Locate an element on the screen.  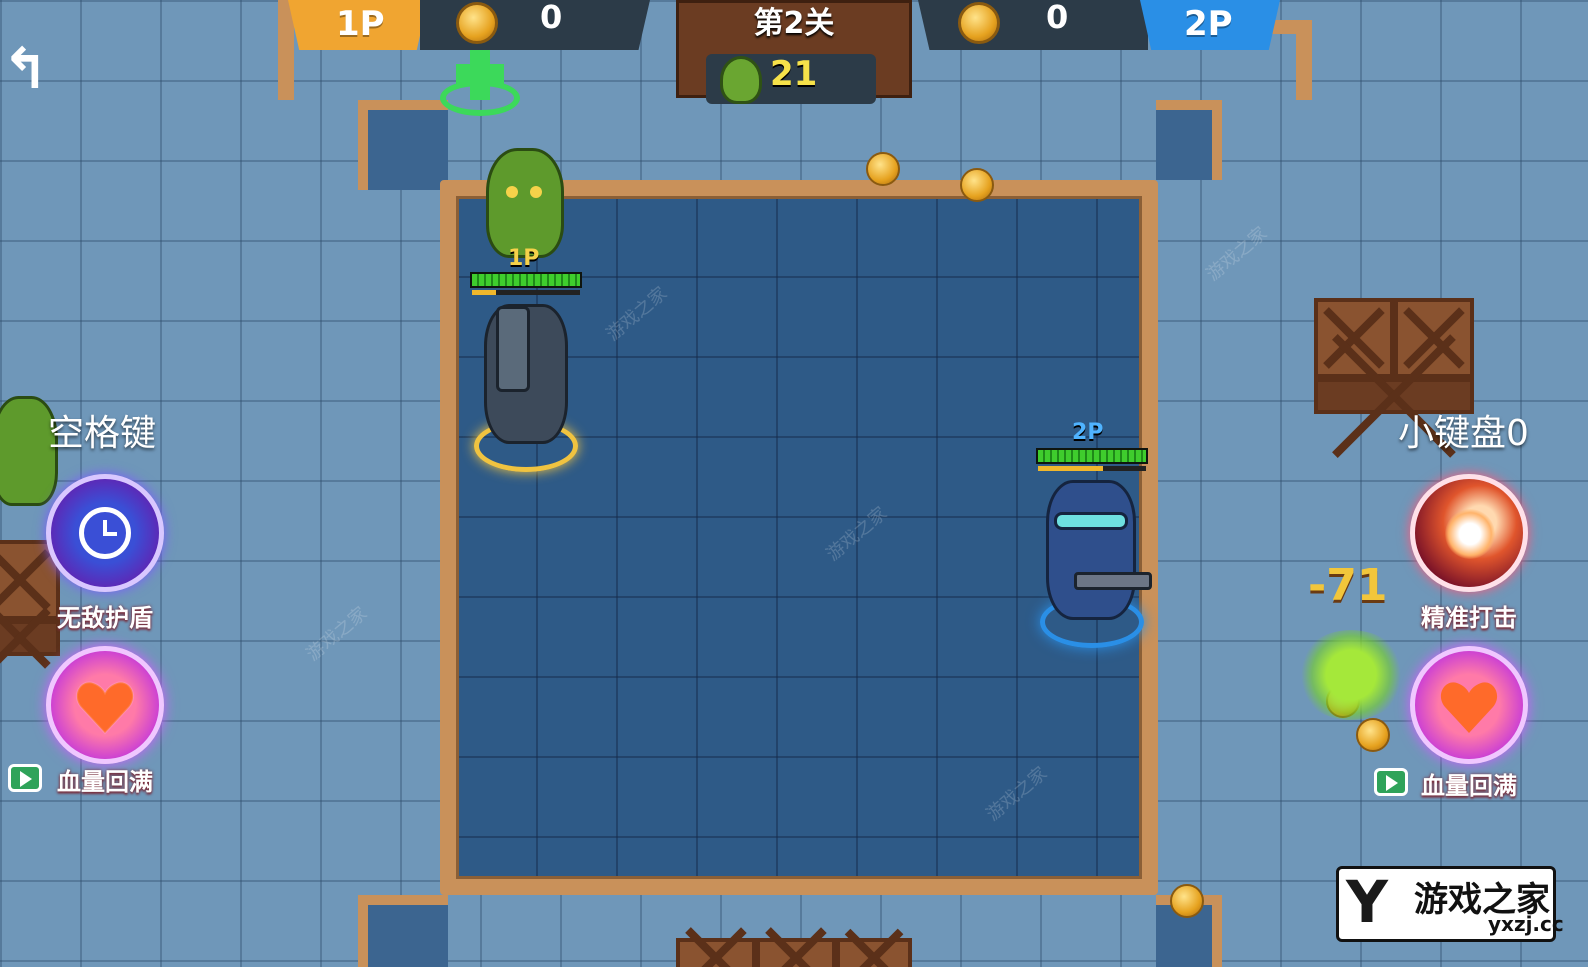
meteor-strike-icon is located at coordinates (1470, 534).